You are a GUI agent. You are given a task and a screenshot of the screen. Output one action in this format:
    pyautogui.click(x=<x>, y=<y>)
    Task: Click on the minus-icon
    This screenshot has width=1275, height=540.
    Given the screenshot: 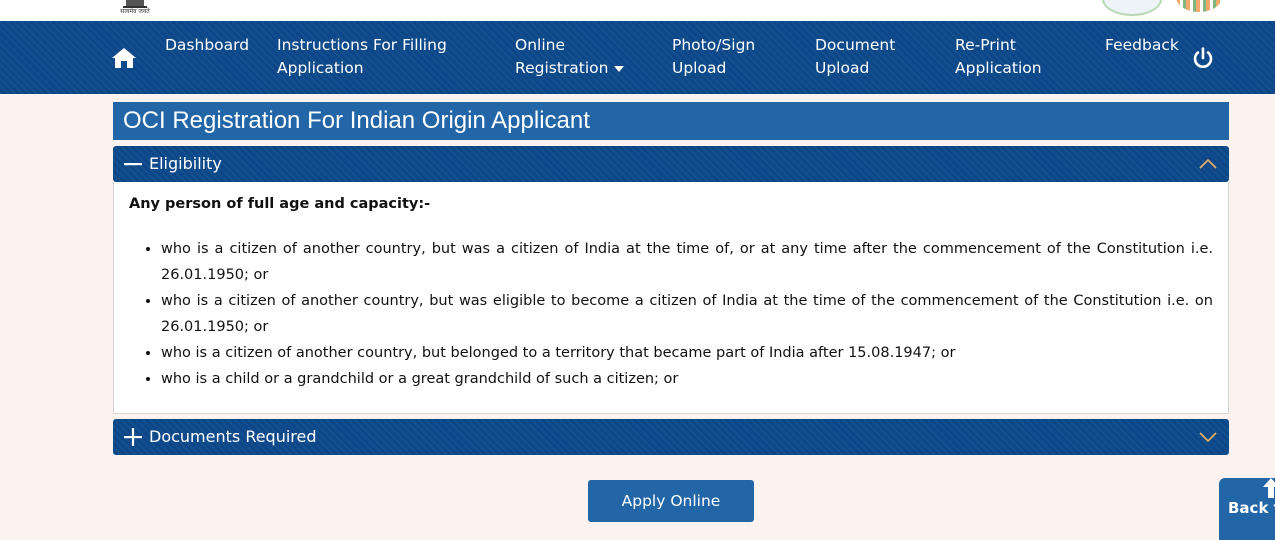 What is the action you would take?
    pyautogui.click(x=133, y=164)
    